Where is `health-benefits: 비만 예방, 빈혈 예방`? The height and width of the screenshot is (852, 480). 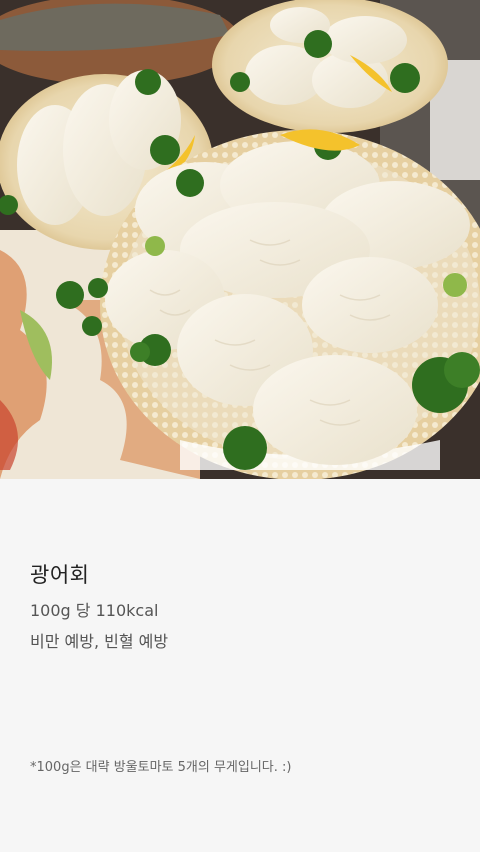 health-benefits: 비만 예방, 빈혈 예방 is located at coordinates (99, 641).